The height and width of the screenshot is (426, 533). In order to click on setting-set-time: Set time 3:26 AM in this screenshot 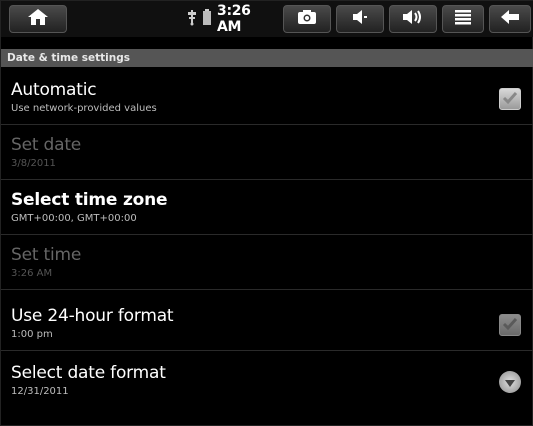, I will do `click(267, 263)`.